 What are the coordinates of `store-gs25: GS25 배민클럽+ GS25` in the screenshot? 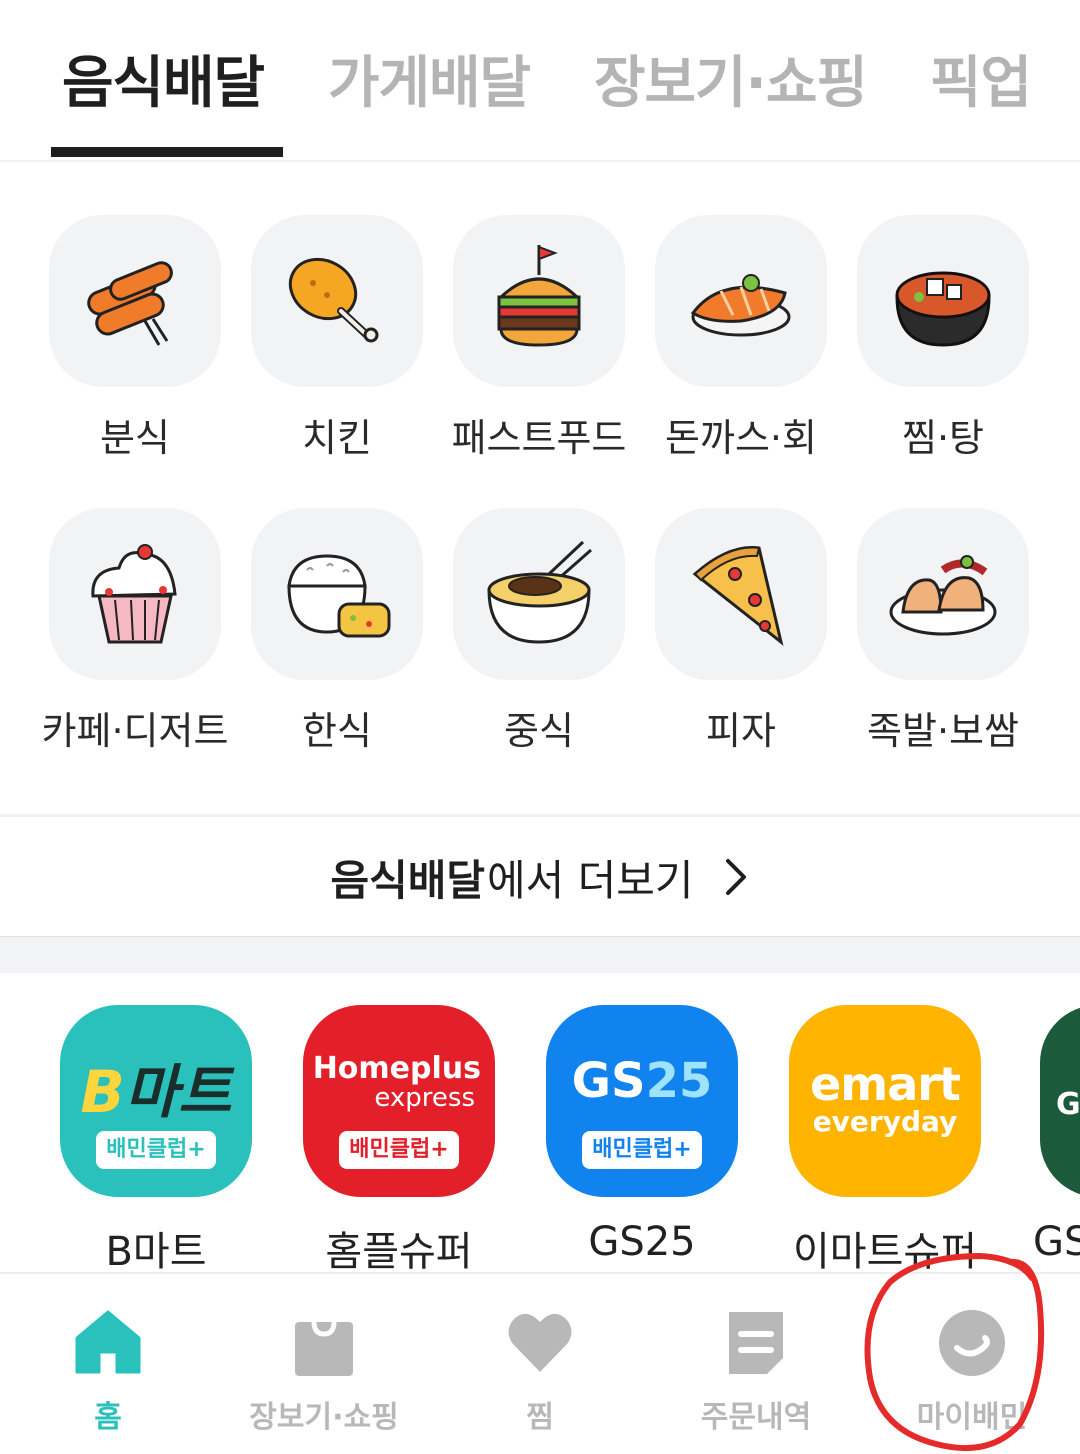 It's located at (642, 1135).